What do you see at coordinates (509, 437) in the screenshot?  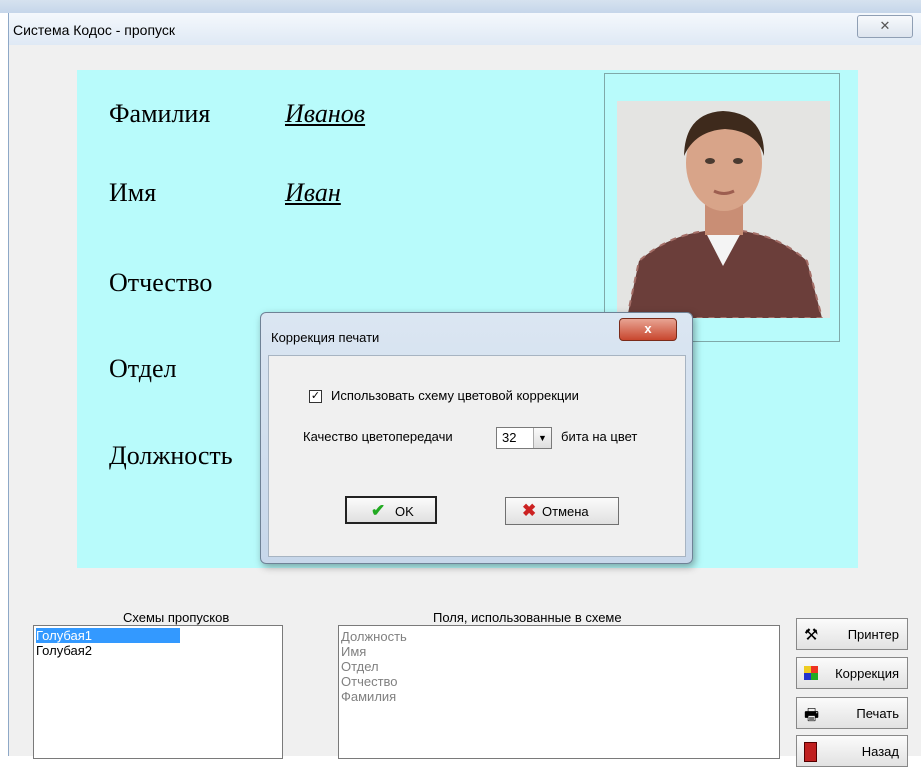 I see `quality-select-value: 32` at bounding box center [509, 437].